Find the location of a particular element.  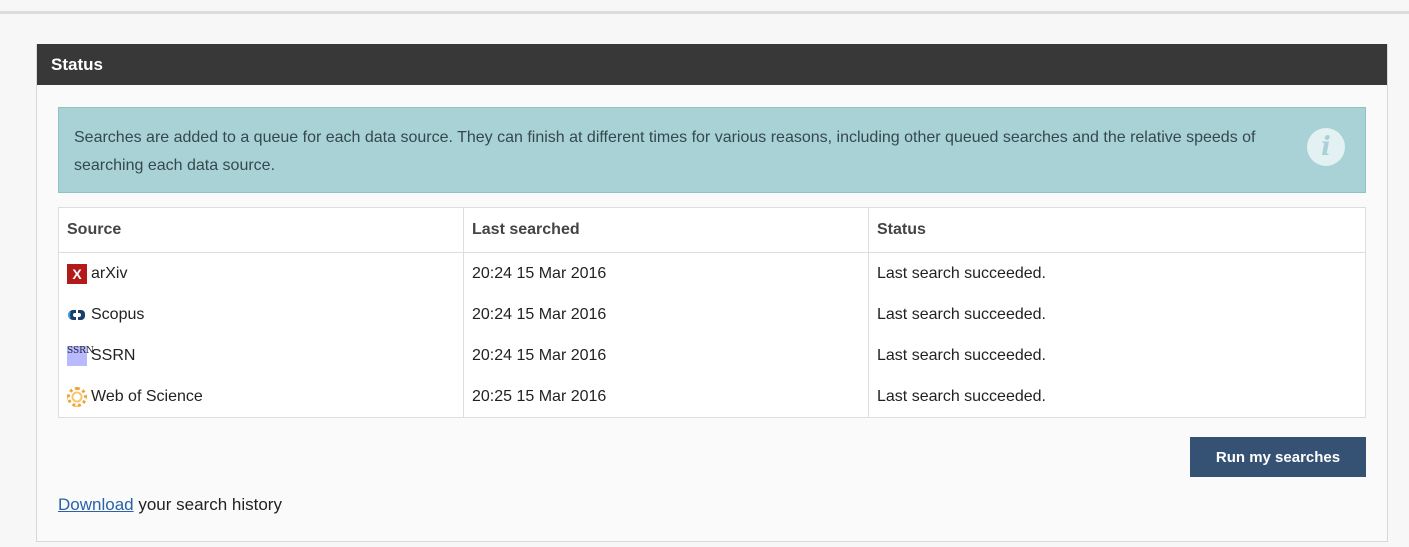

source-name: arXiv is located at coordinates (109, 273).